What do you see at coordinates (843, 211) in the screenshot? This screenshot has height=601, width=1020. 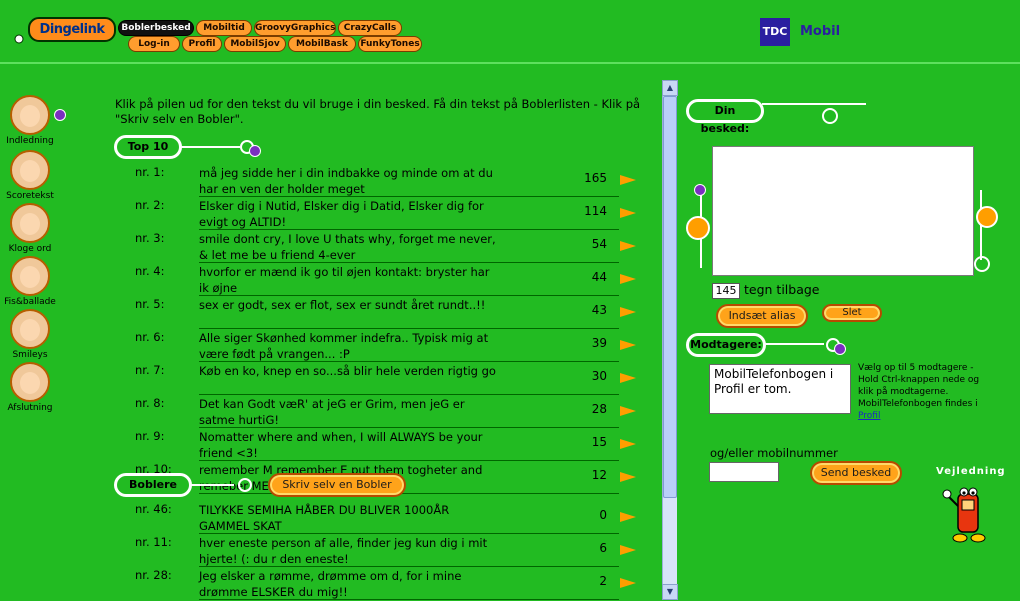 I see `message-textarea` at bounding box center [843, 211].